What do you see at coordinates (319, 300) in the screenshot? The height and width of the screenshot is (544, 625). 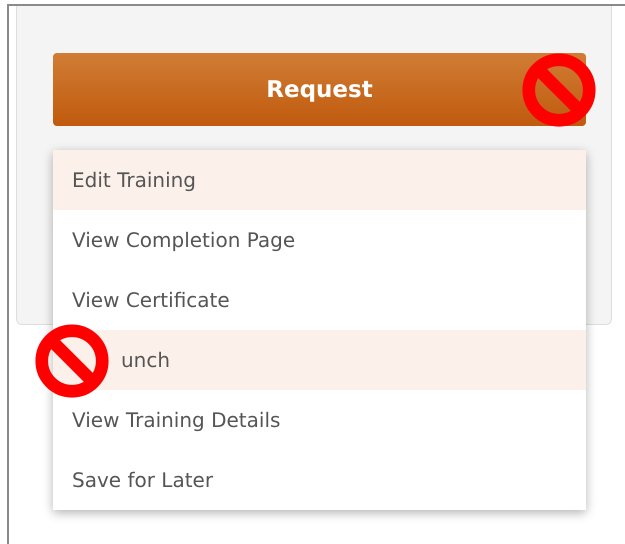 I see `menu-item: View Certificate` at bounding box center [319, 300].